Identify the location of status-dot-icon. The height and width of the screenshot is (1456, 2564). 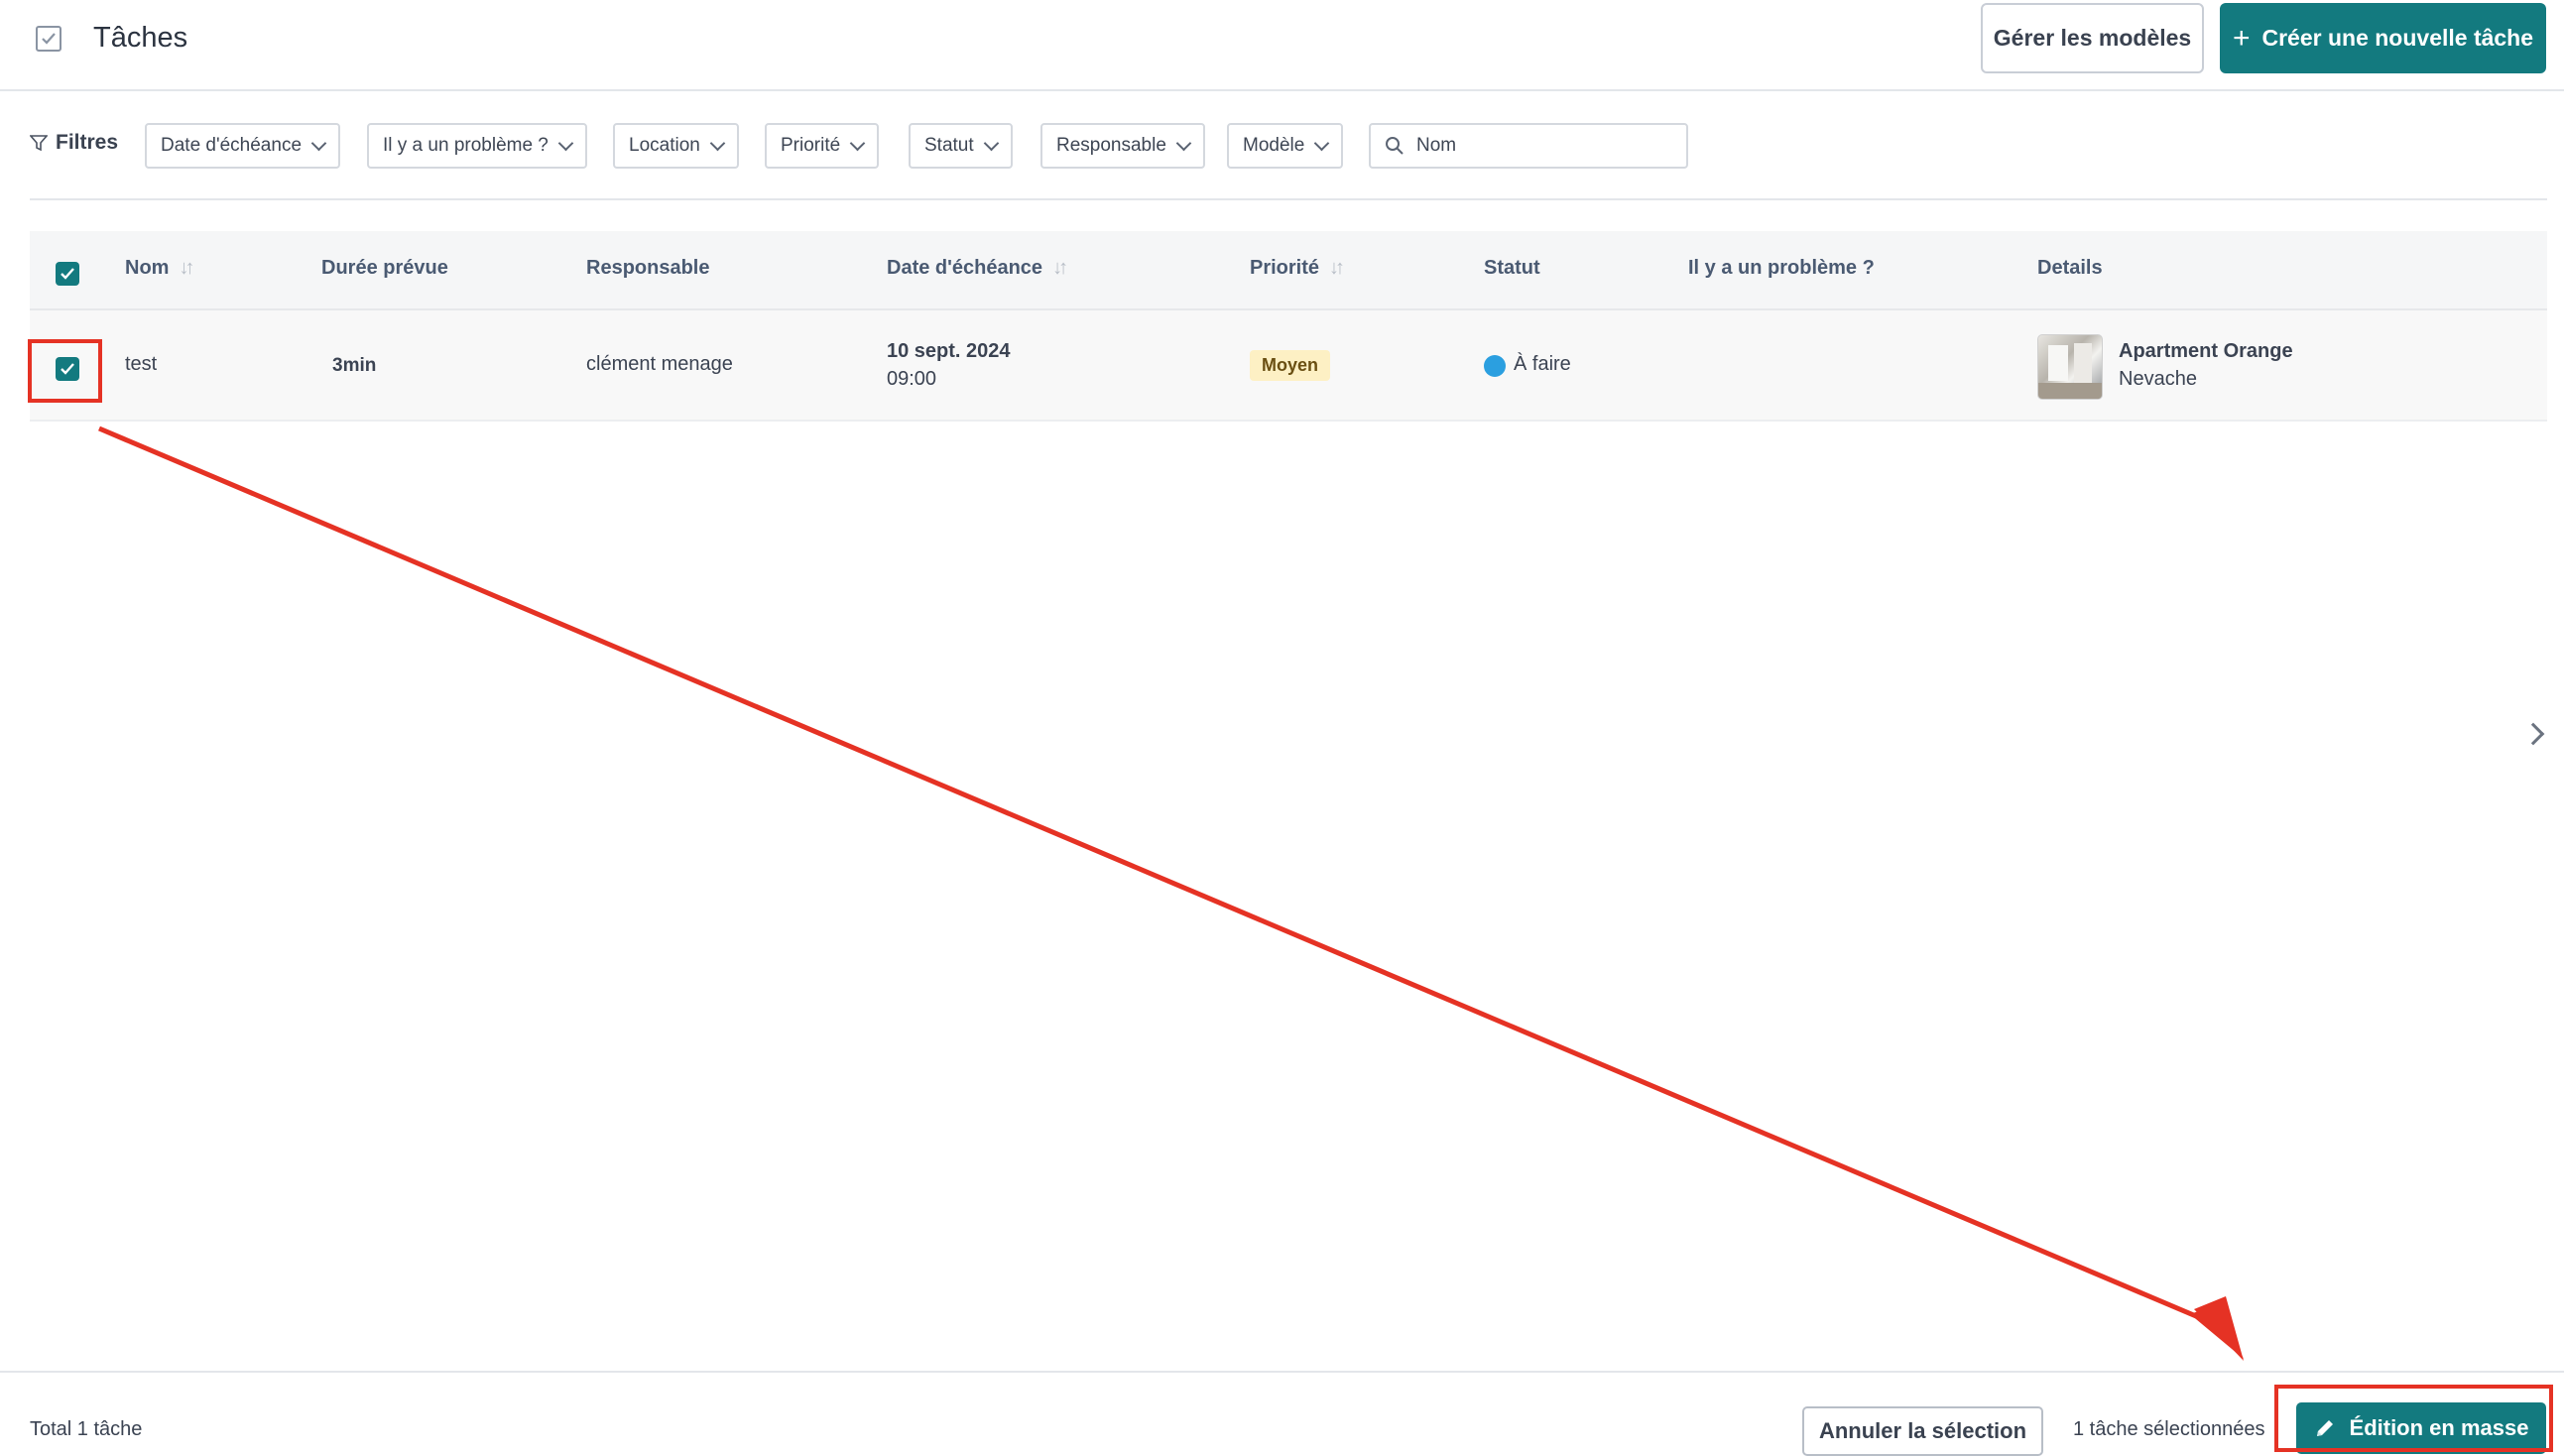
(1495, 366).